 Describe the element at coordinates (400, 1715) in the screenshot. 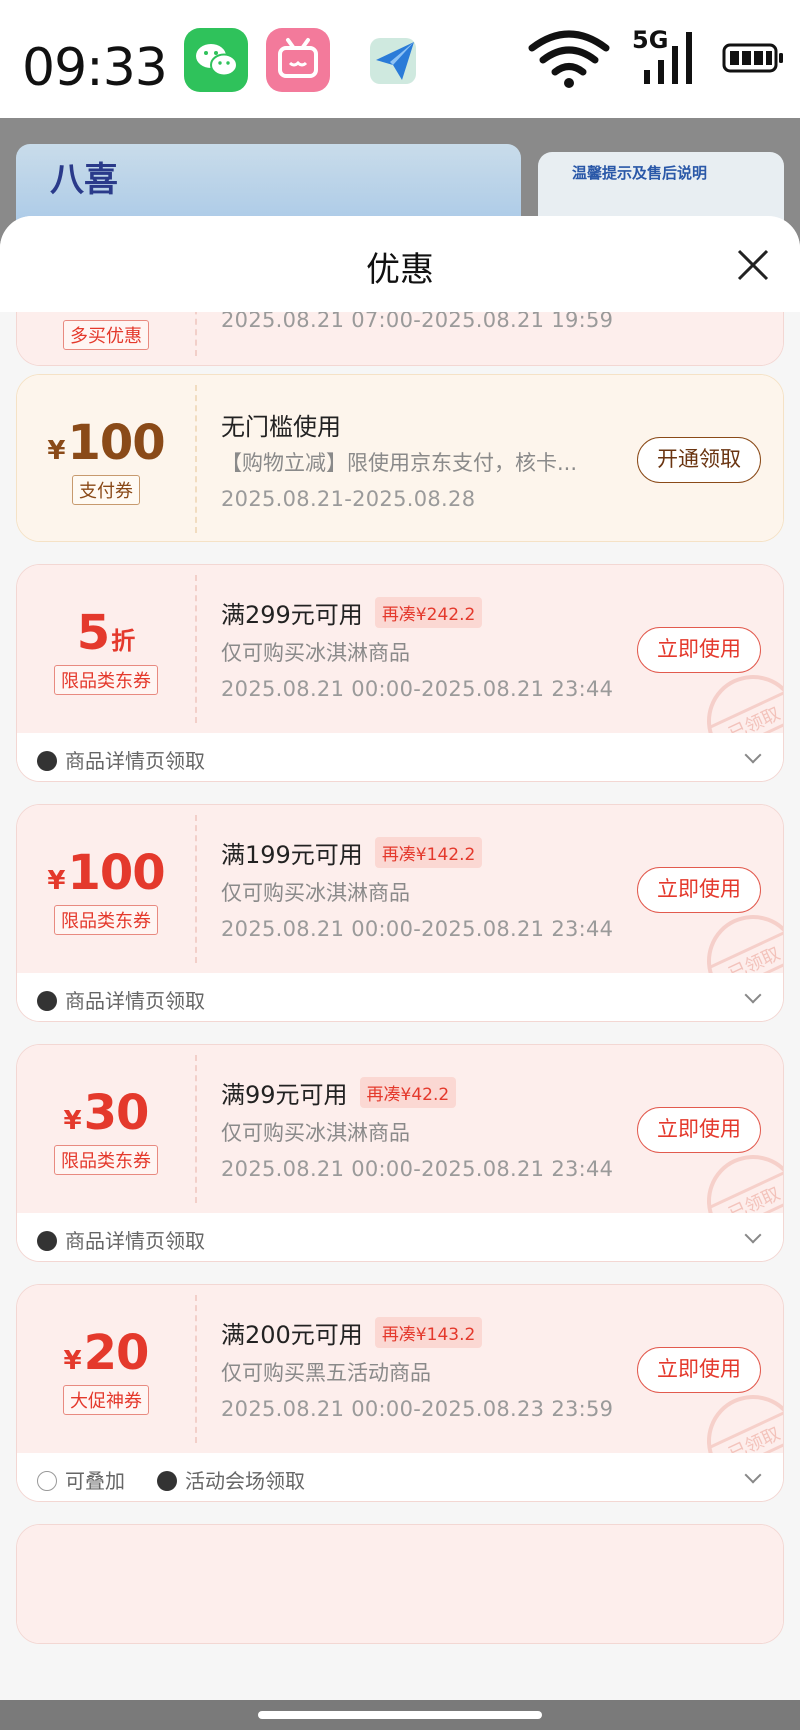

I see `home-indicator` at that location.